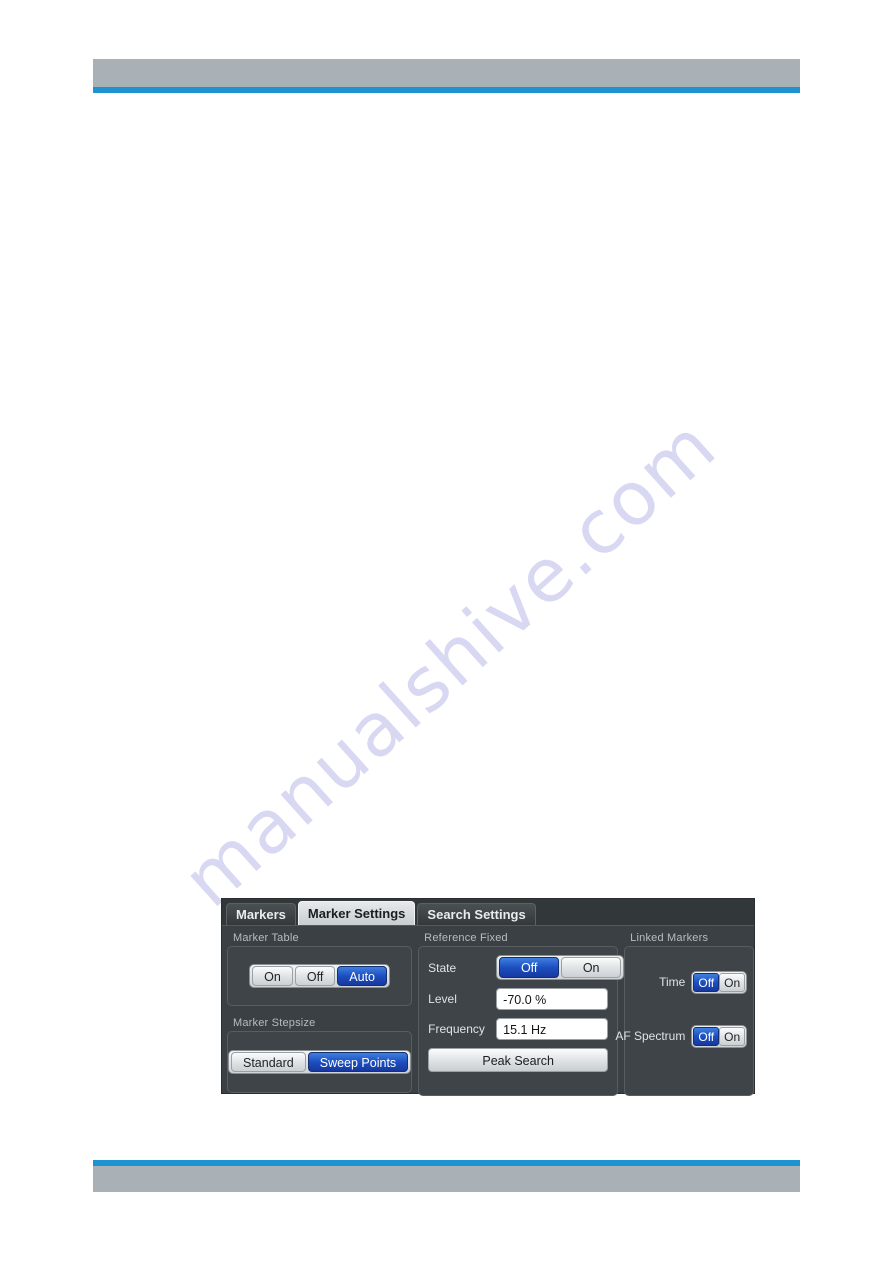 The height and width of the screenshot is (1263, 893). I want to click on af-spectrum-toggle: Off On, so click(719, 1036).